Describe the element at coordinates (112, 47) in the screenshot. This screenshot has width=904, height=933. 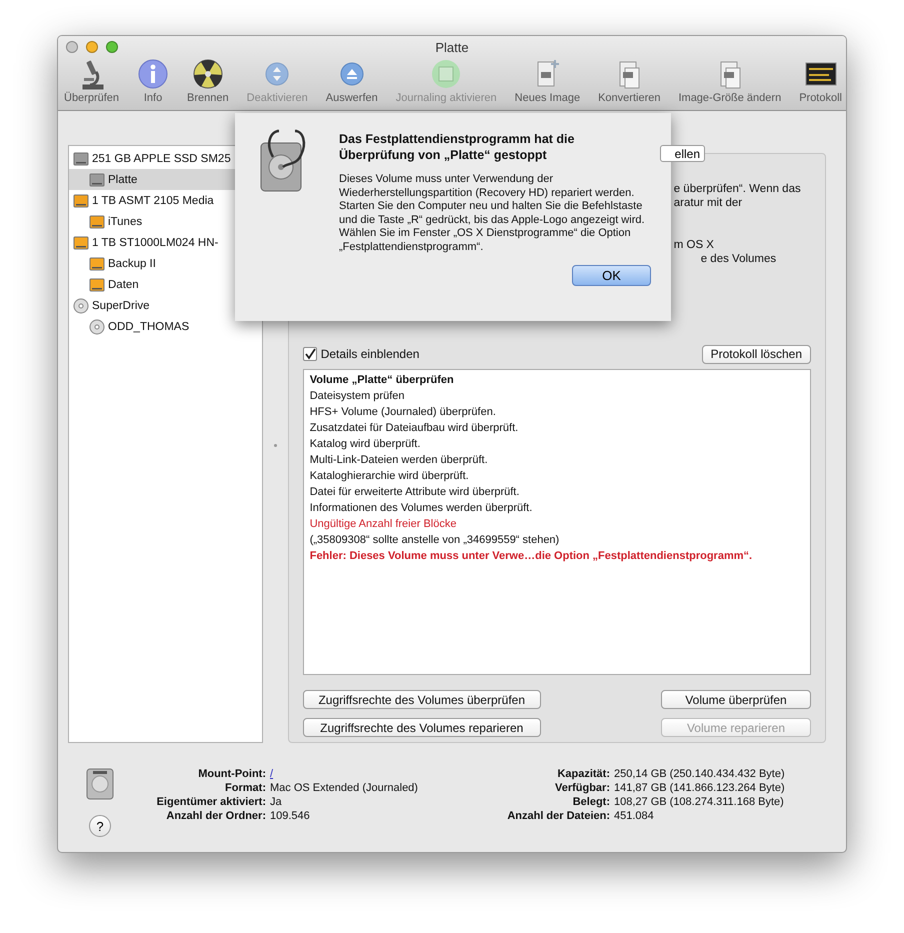
I see `zoom-button` at that location.